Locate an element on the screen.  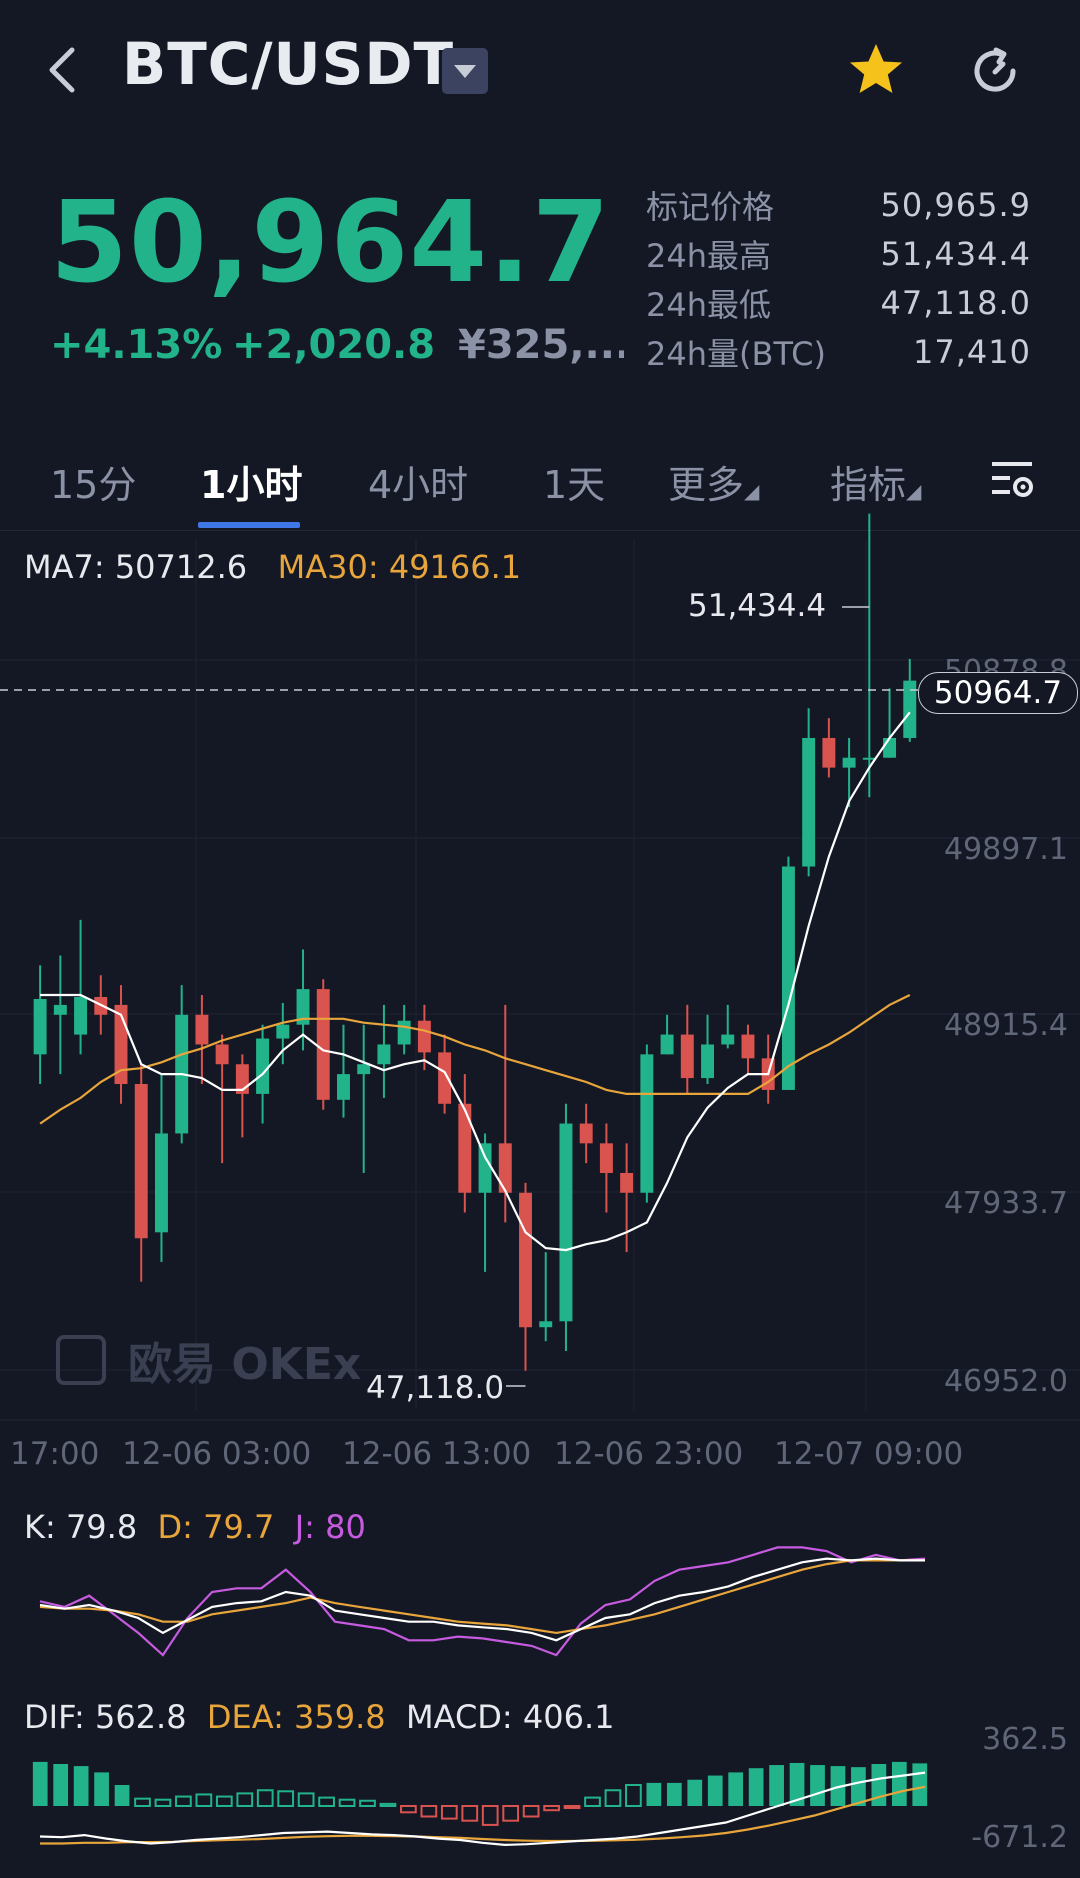
k-line is located at coordinates (482, 1599).